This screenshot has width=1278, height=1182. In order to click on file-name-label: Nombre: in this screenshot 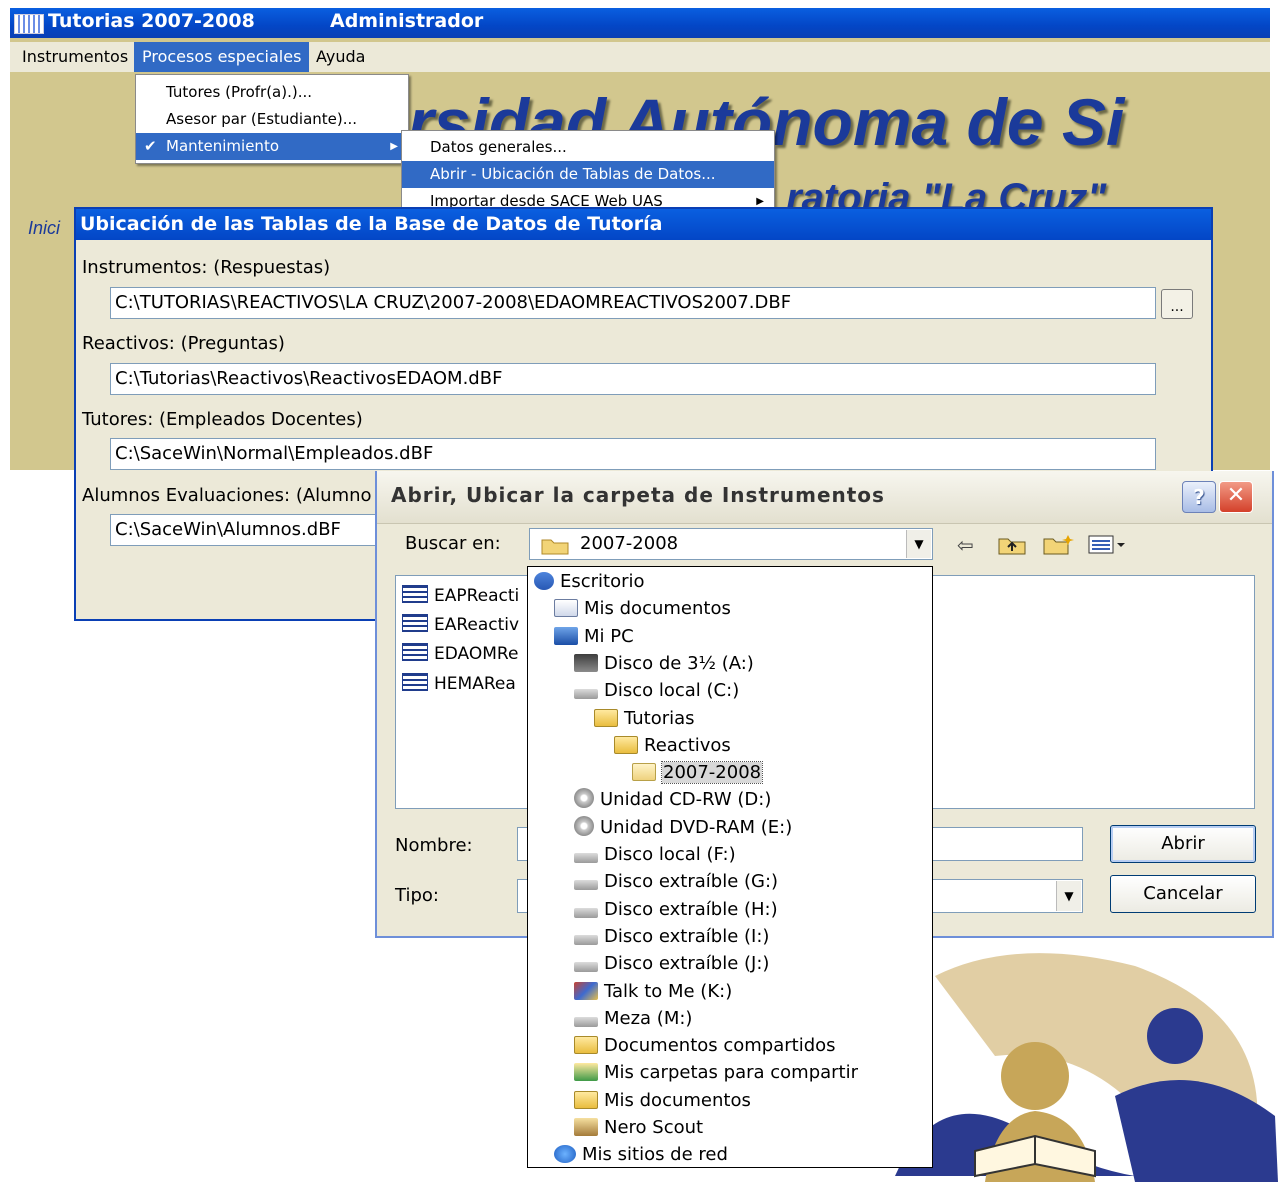, I will do `click(434, 845)`.